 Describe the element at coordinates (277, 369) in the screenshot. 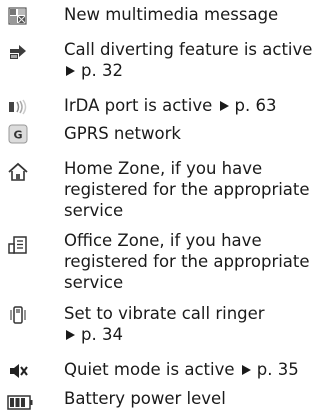

I see `page-reference: p. 35` at that location.